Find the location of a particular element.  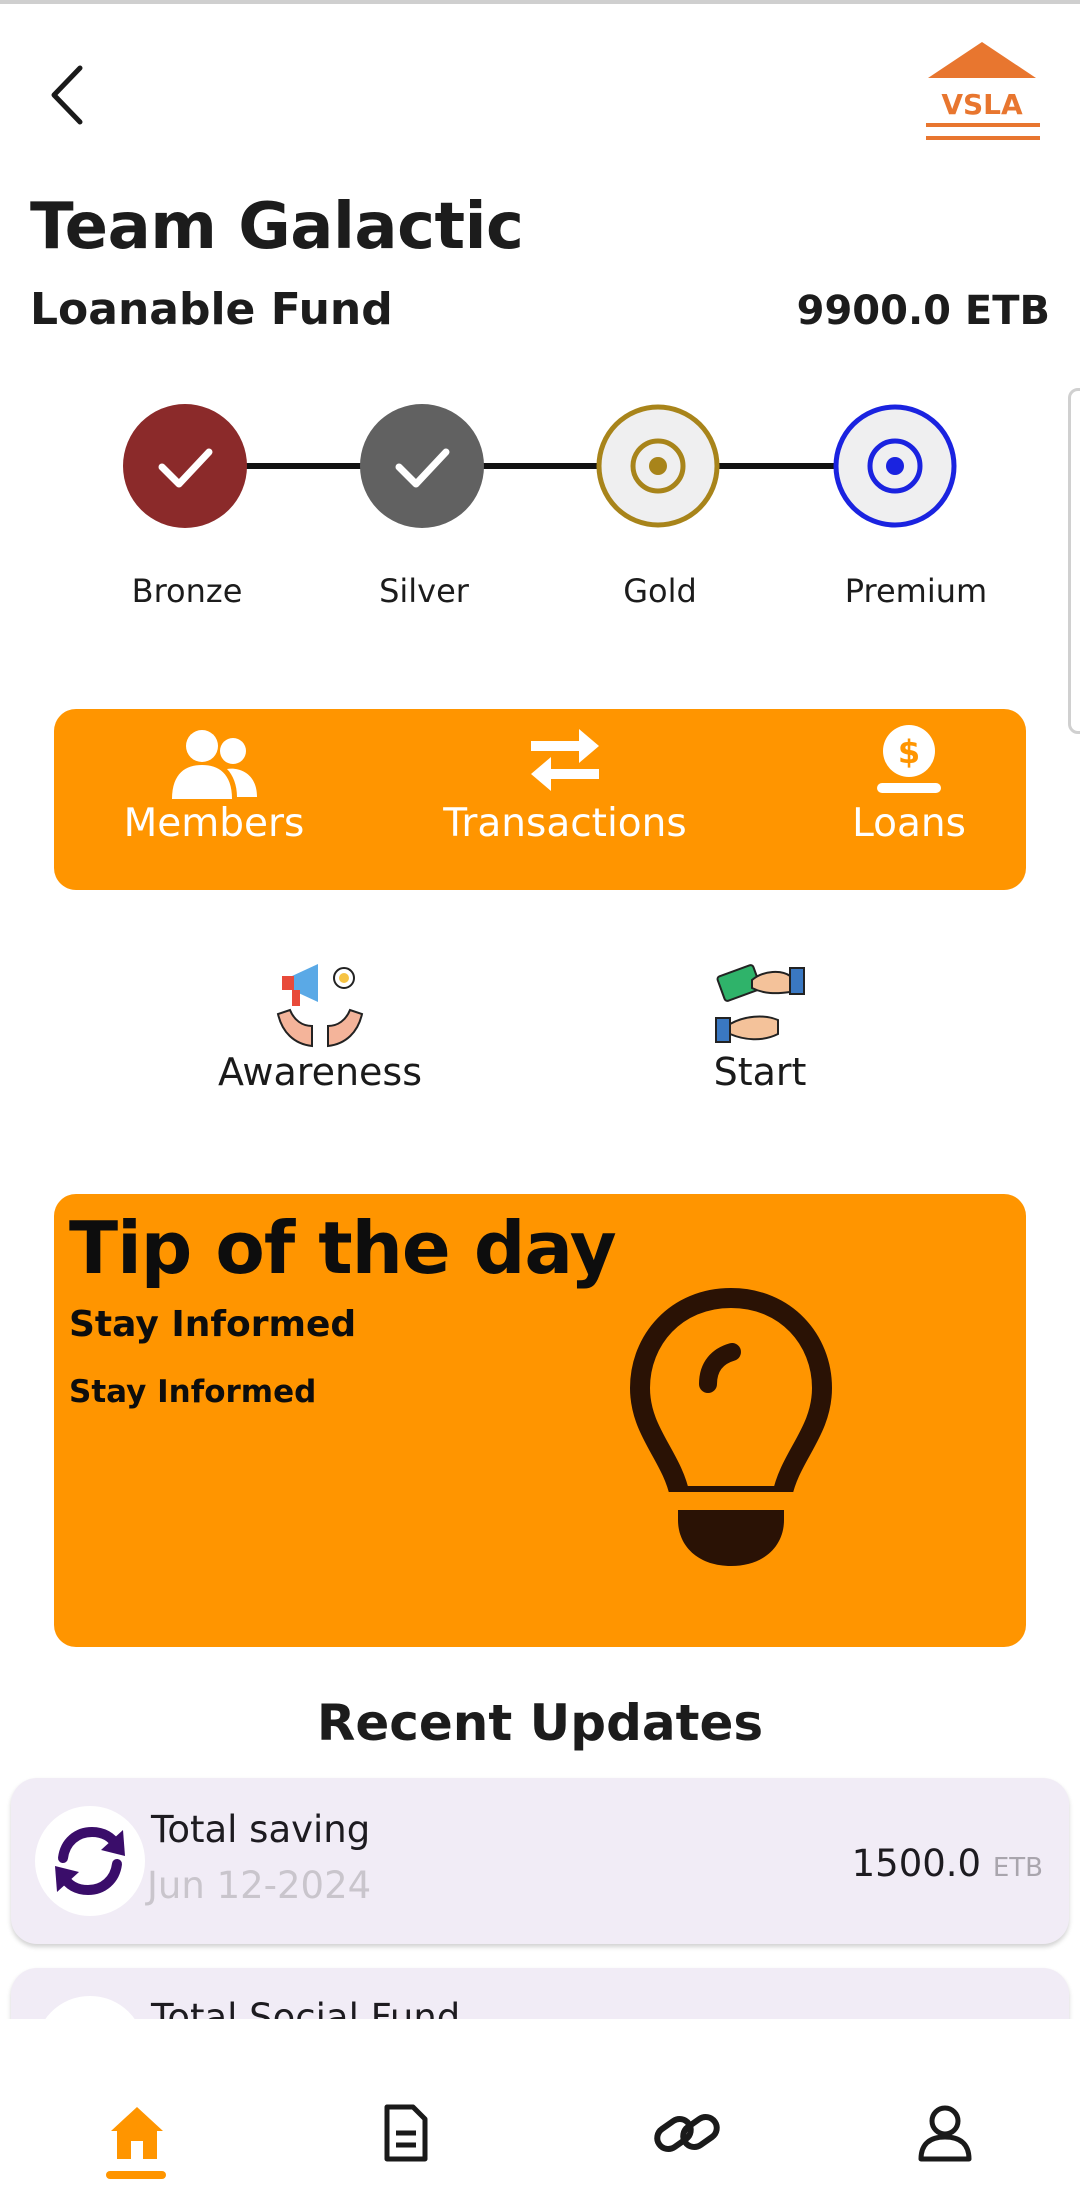

members-button: Members is located at coordinates (214, 799).